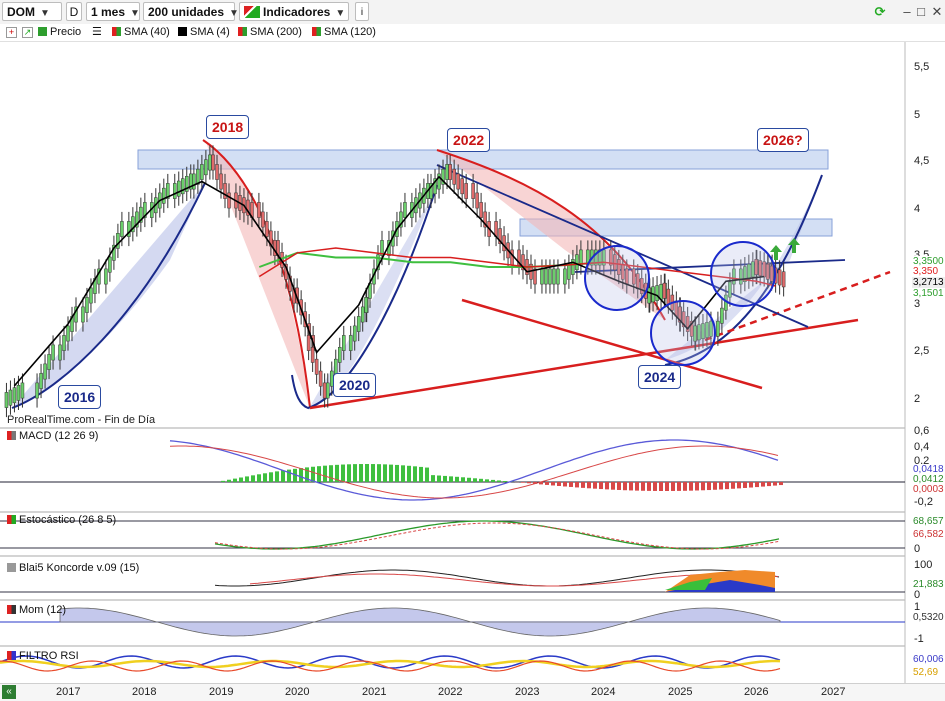 This screenshot has height=701, width=945. Describe the element at coordinates (928, 489) in the screenshot. I see `macd-hist: 0,0003` at that location.